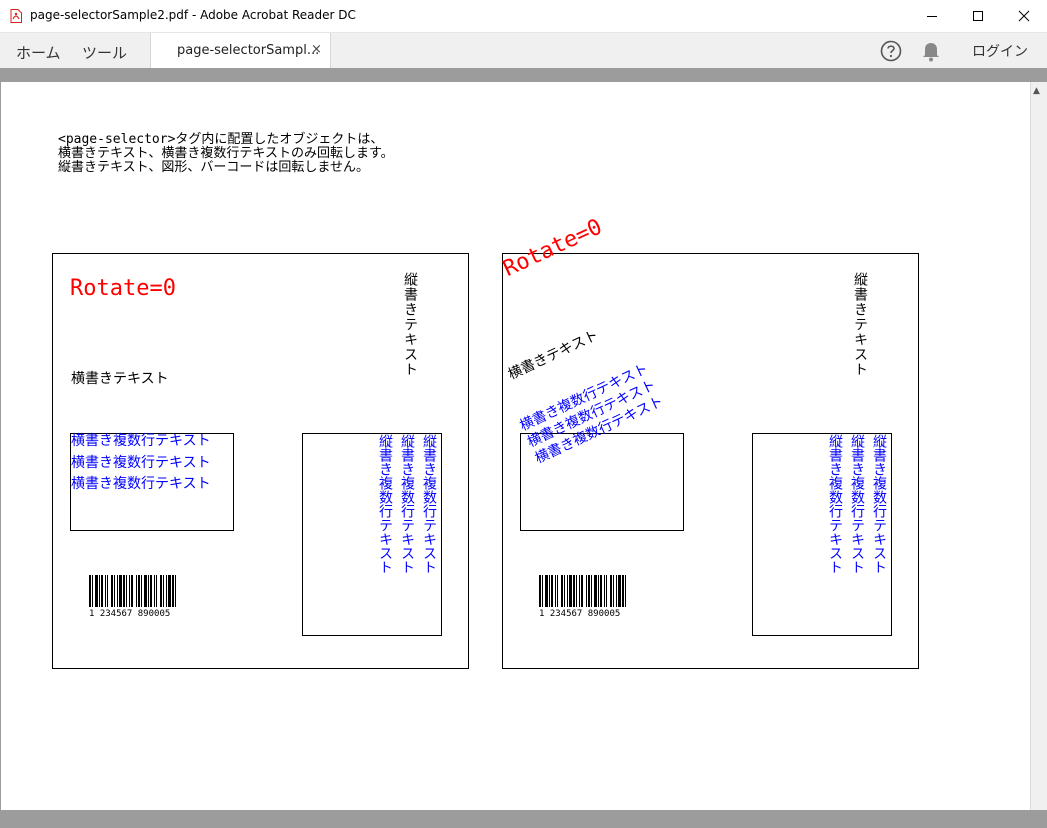 This screenshot has width=1047, height=828. What do you see at coordinates (123, 288) in the screenshot?
I see `rotate-label: Rotate=0` at bounding box center [123, 288].